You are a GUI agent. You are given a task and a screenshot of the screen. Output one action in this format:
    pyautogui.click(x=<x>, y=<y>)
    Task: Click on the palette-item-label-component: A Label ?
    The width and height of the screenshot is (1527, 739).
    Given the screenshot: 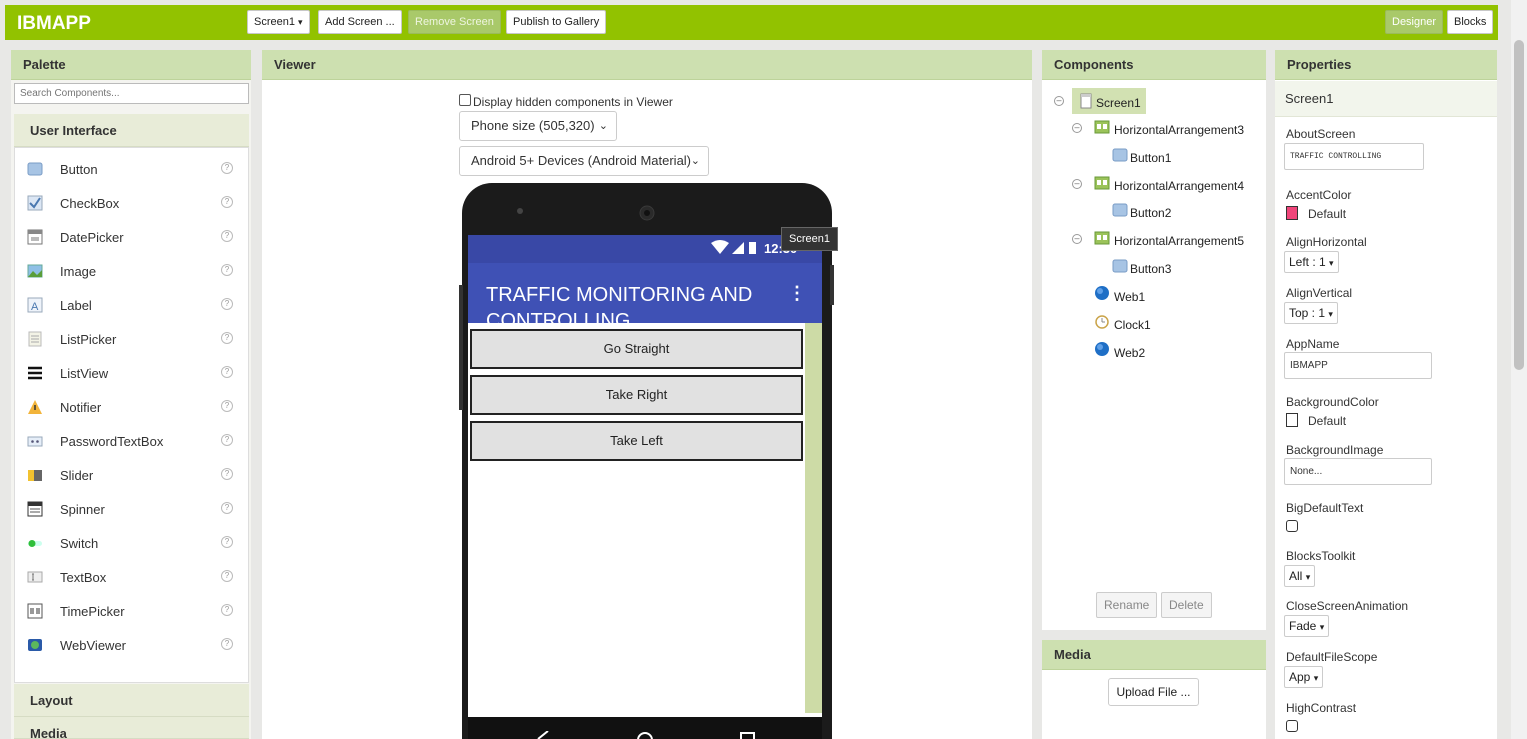 What is the action you would take?
    pyautogui.click(x=131, y=305)
    